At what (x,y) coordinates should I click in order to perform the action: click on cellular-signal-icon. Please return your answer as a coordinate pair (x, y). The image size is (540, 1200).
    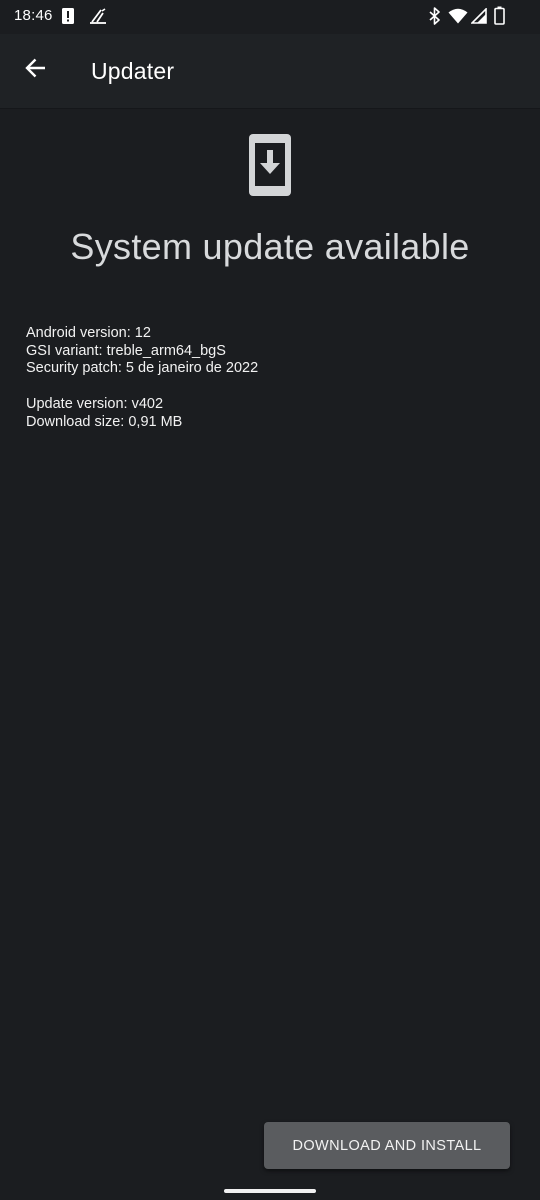
    Looking at the image, I should click on (478, 18).